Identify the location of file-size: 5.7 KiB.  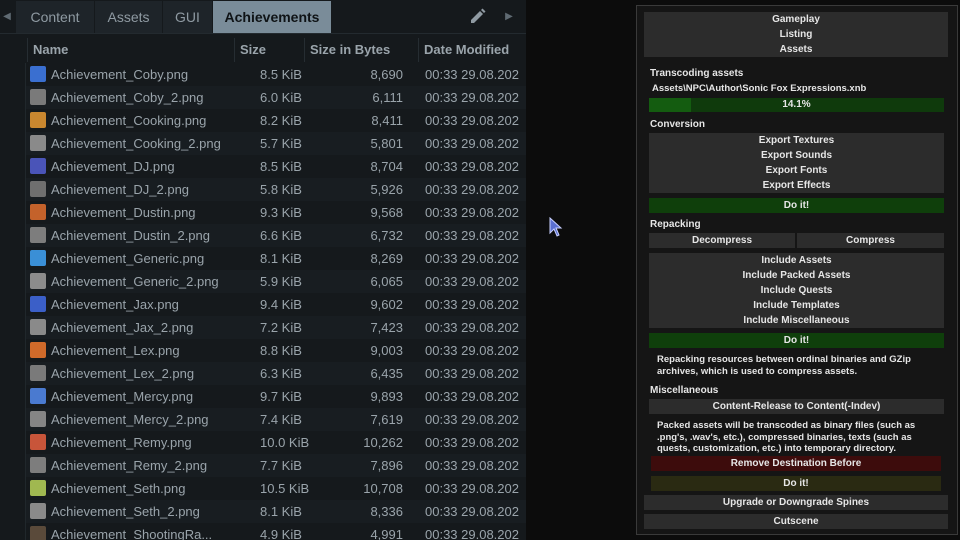
(281, 143).